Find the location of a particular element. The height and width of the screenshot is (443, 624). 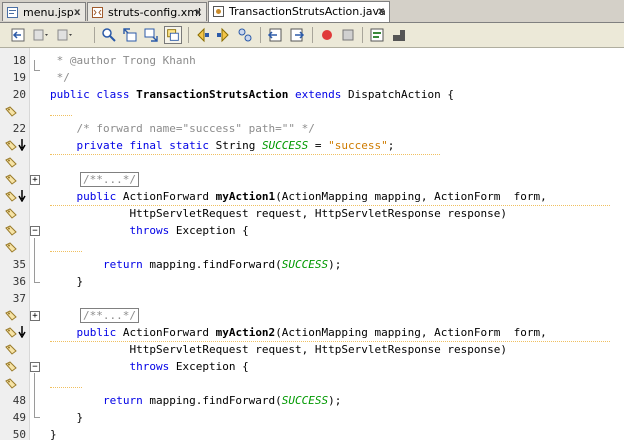

navigate-forward-icon is located at coordinates (64, 35).